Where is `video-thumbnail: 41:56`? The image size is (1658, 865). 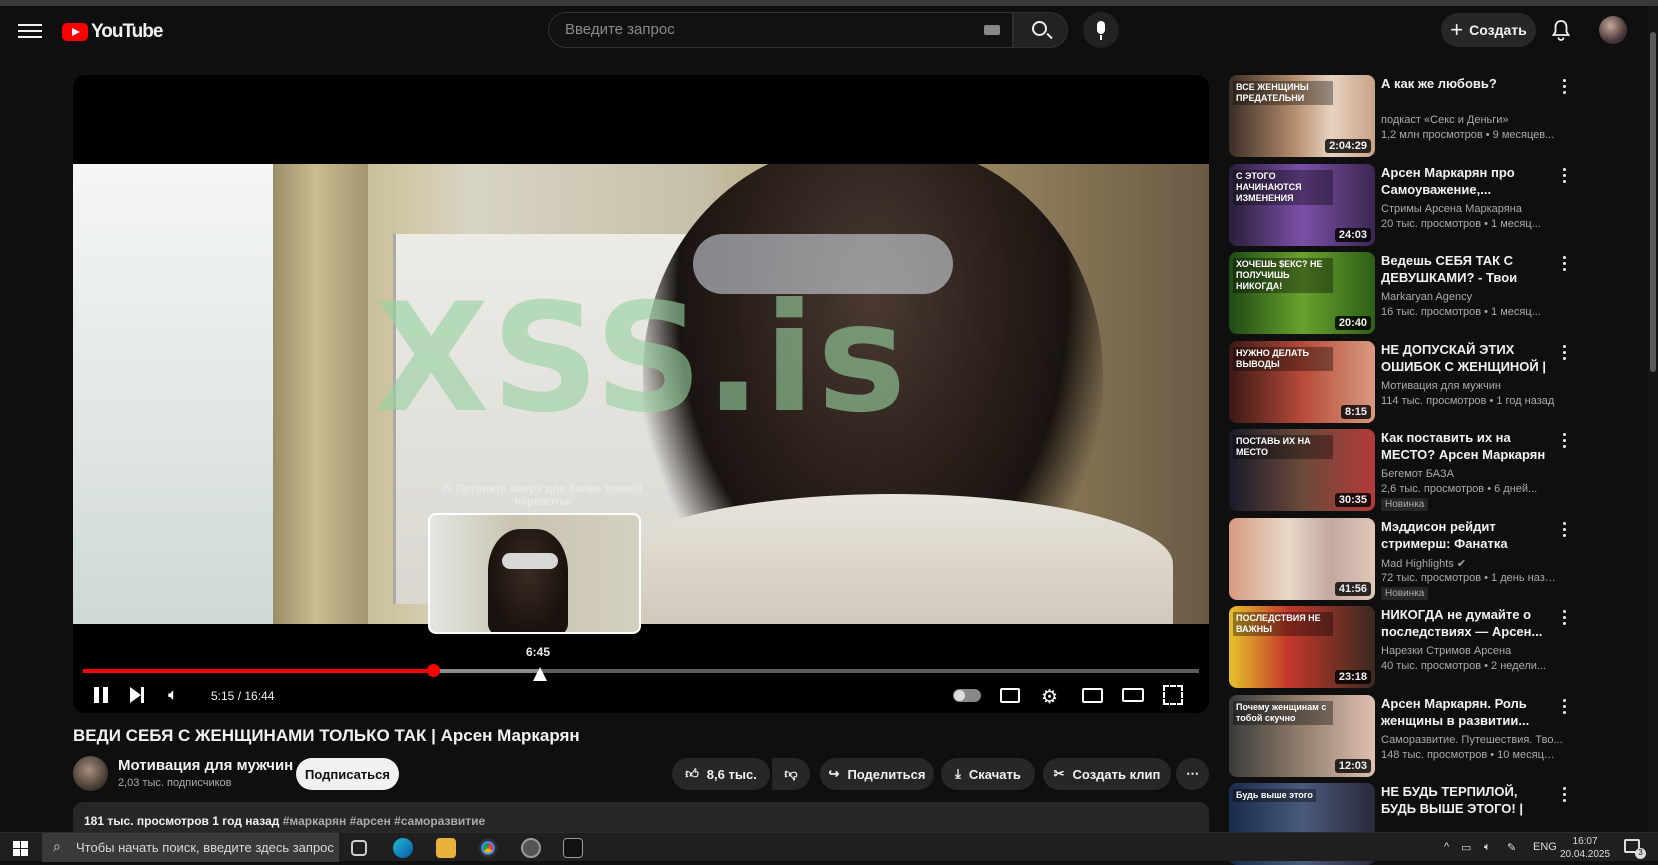 video-thumbnail: 41:56 is located at coordinates (1302, 558).